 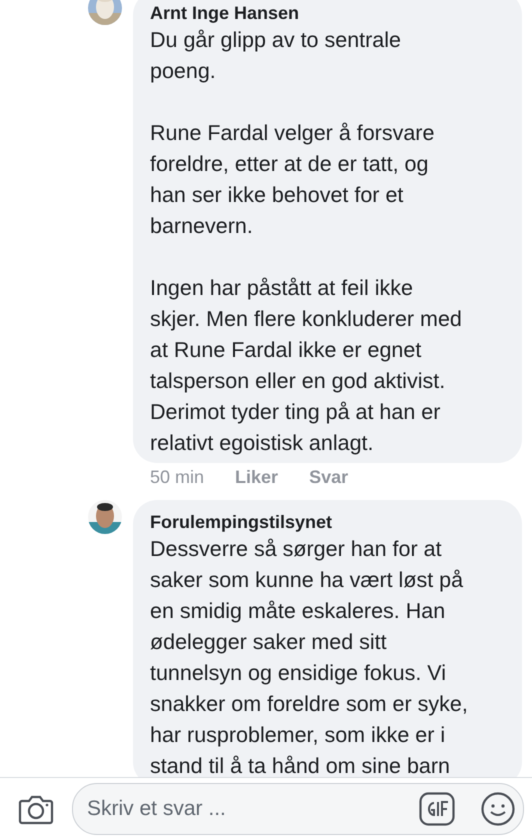 I want to click on emoji-icon, so click(x=498, y=809).